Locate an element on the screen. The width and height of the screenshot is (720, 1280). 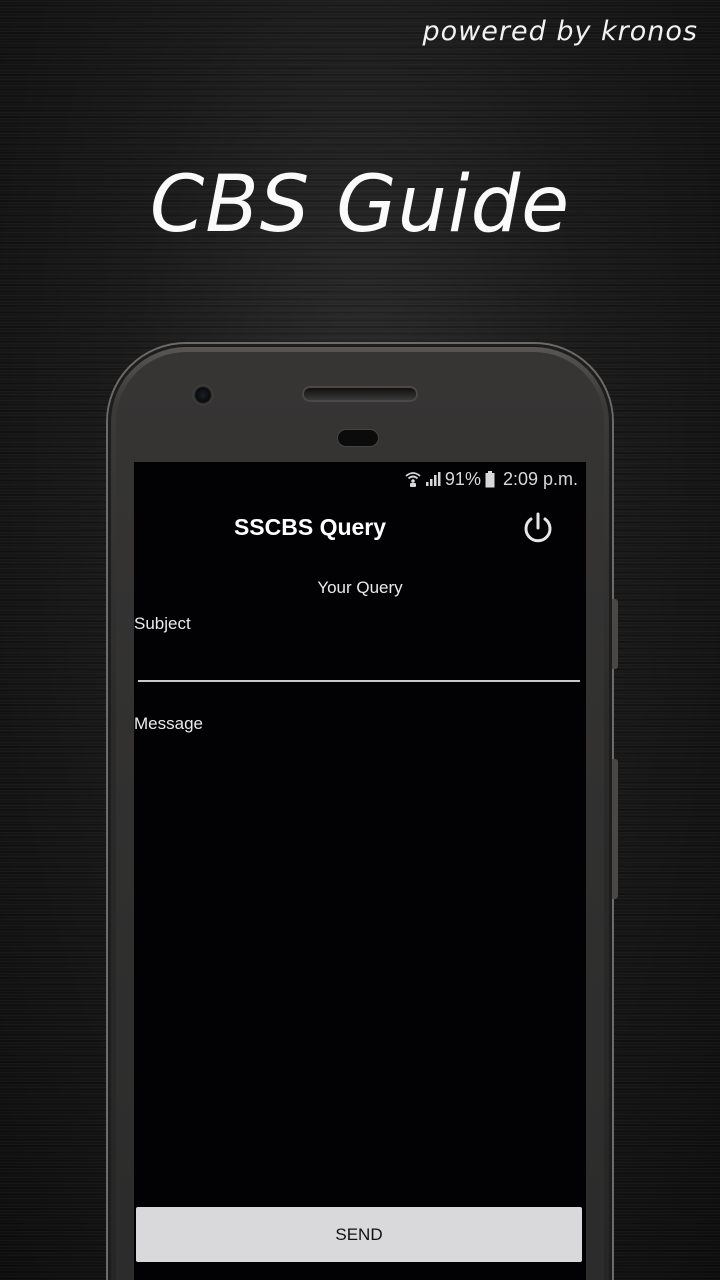
status-time: 2:09 p.m. is located at coordinates (540, 478).